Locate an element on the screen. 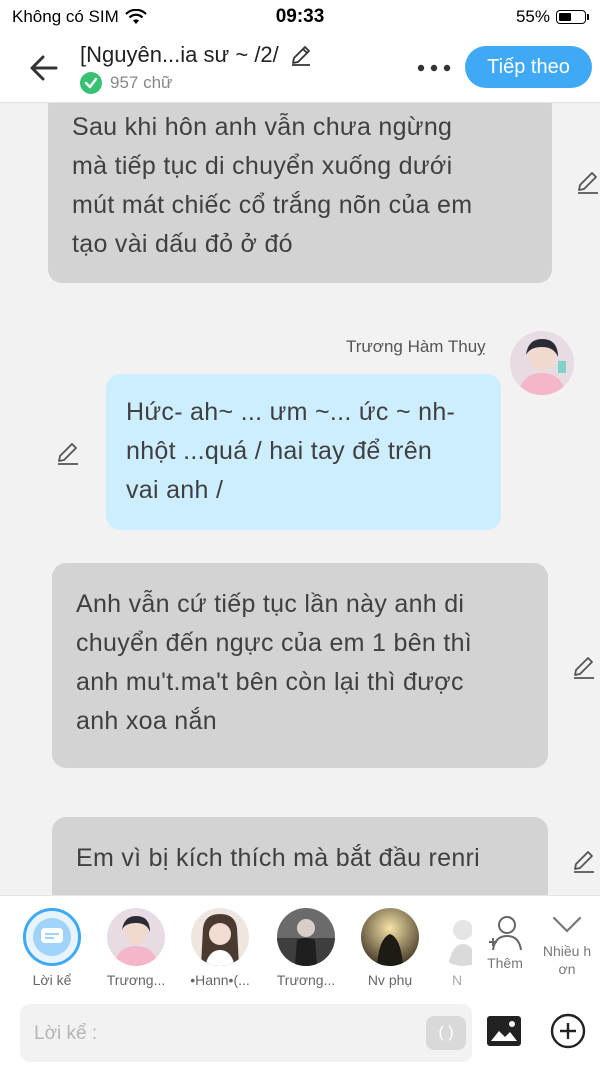  next-button: Tiếp theo is located at coordinates (528, 67).